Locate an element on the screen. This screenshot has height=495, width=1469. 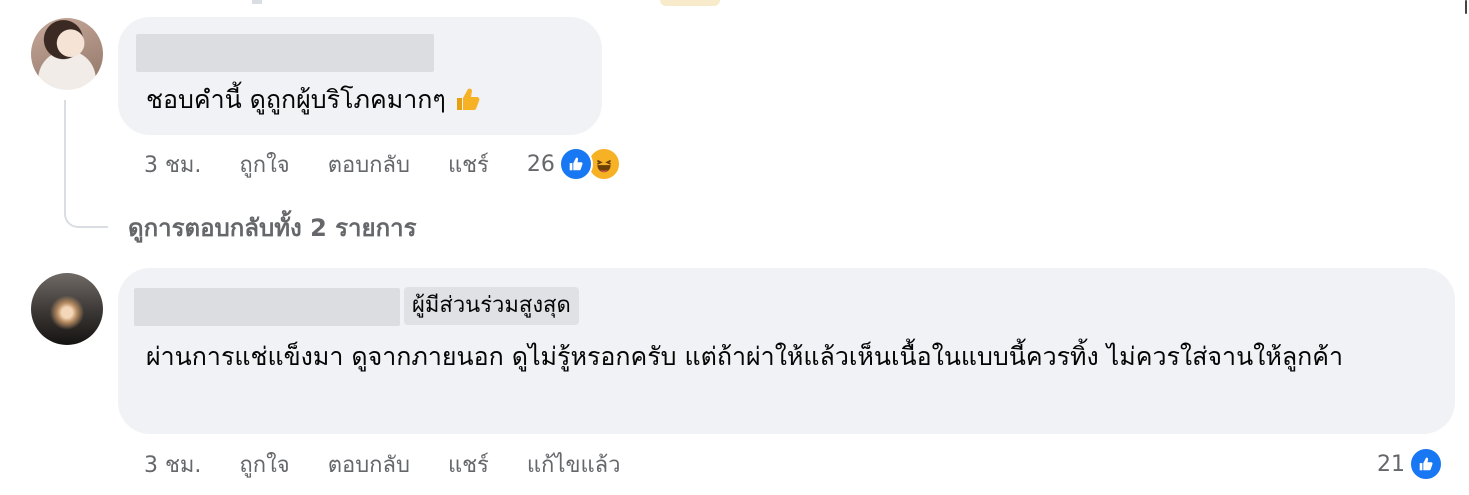
view-replies-link: ดูการตอบกลับทั้ง 2 รายการ is located at coordinates (272, 227).